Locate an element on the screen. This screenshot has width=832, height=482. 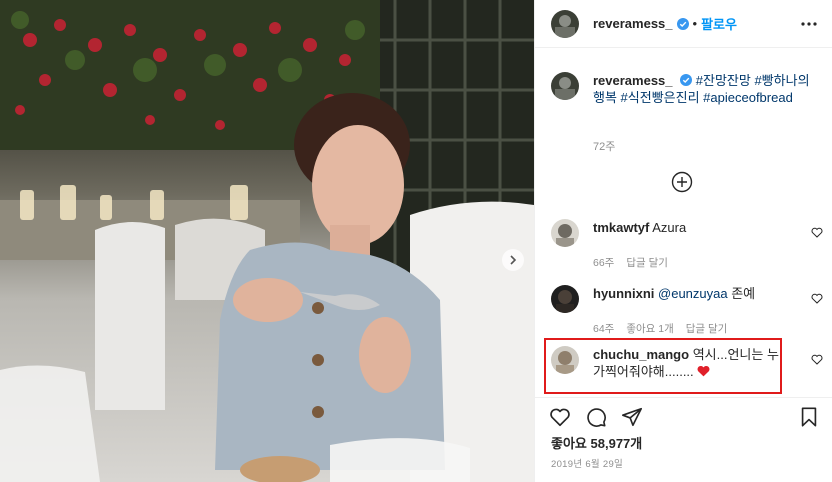
carousel-next-button is located at coordinates (513, 260).